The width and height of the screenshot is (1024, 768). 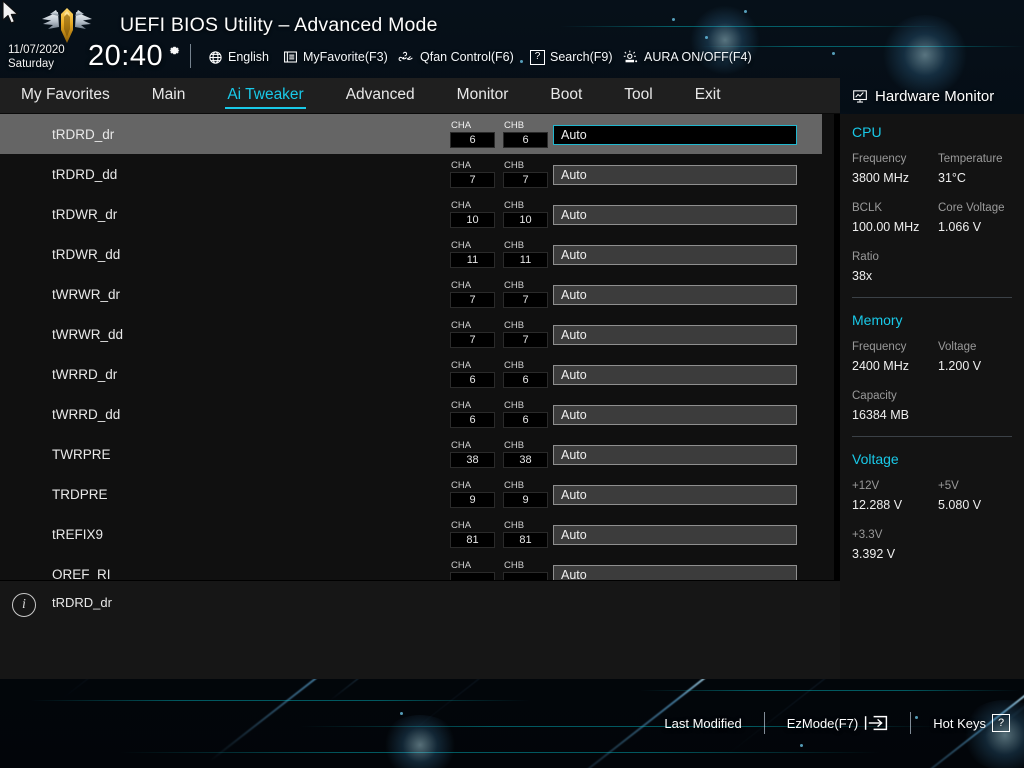 I want to click on settings-row: tRDRD_dd CHA 7 CHB 7 Auto, so click(x=420, y=174).